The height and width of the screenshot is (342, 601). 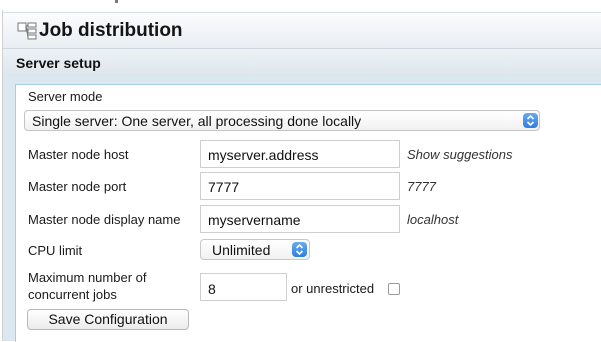 I want to click on max-concurrent-jobs-input: 8, so click(x=243, y=287).